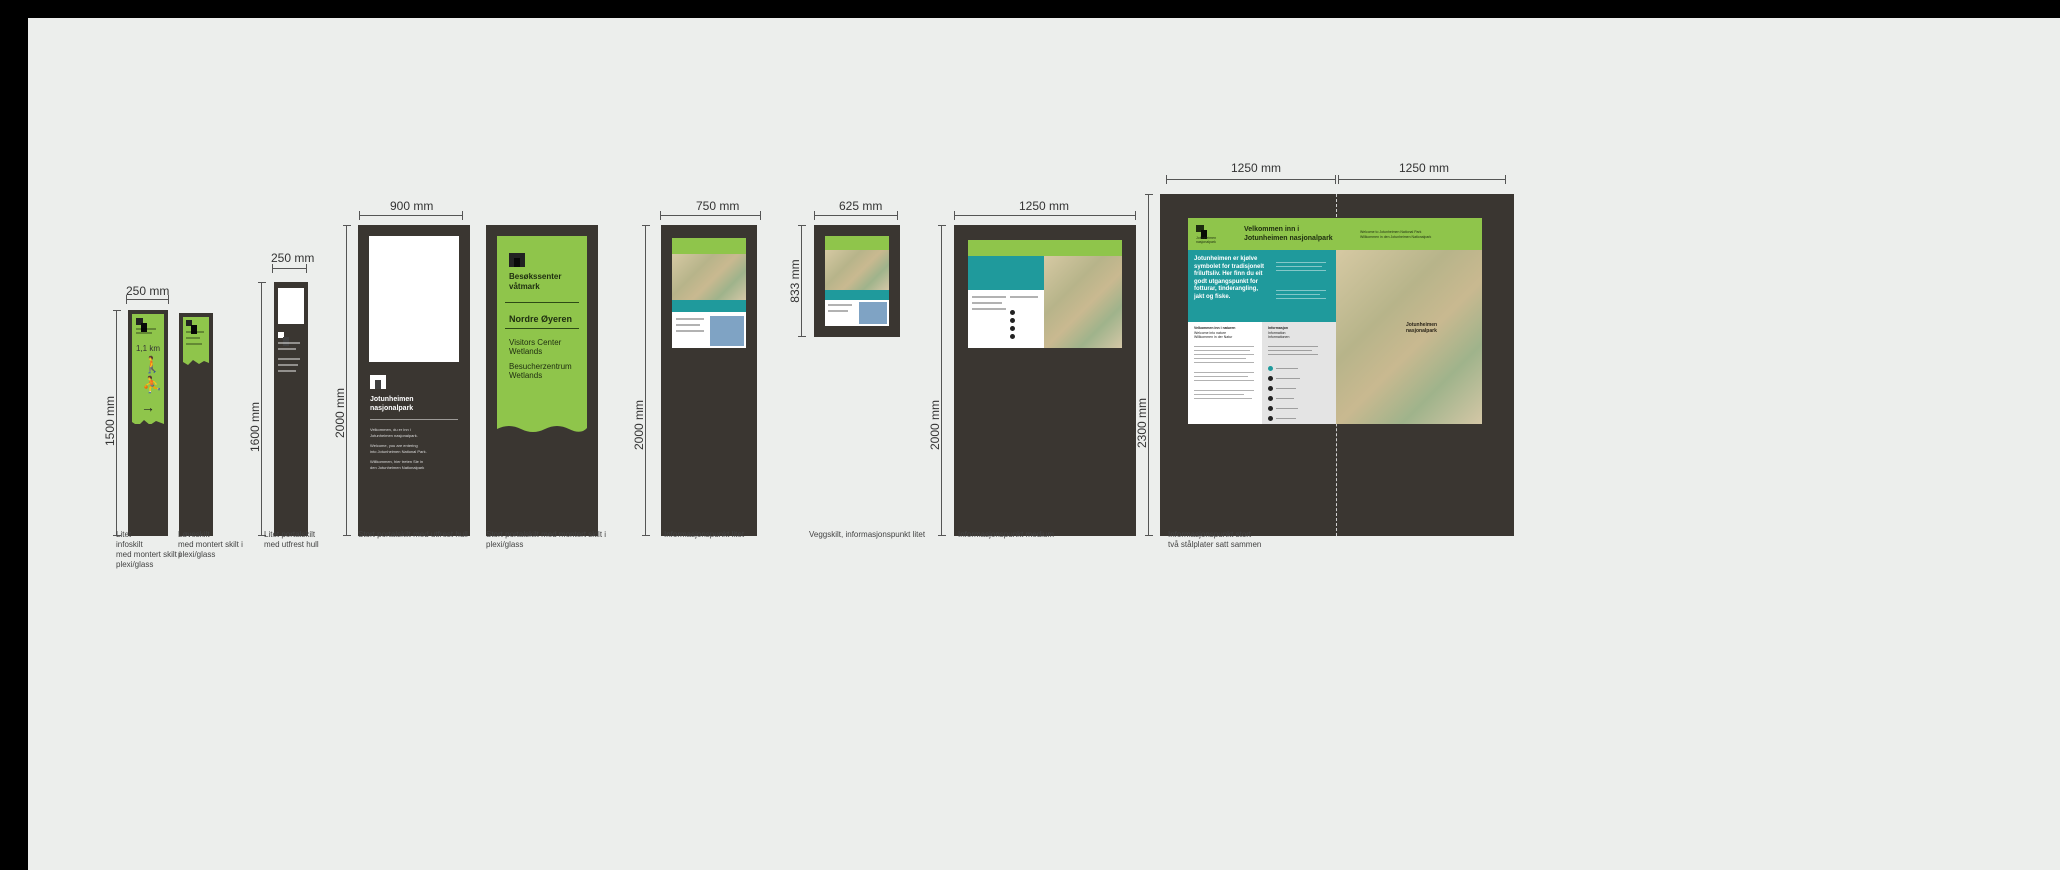  What do you see at coordinates (541, 319) in the screenshot?
I see `place-name: Nordre Øyeren` at bounding box center [541, 319].